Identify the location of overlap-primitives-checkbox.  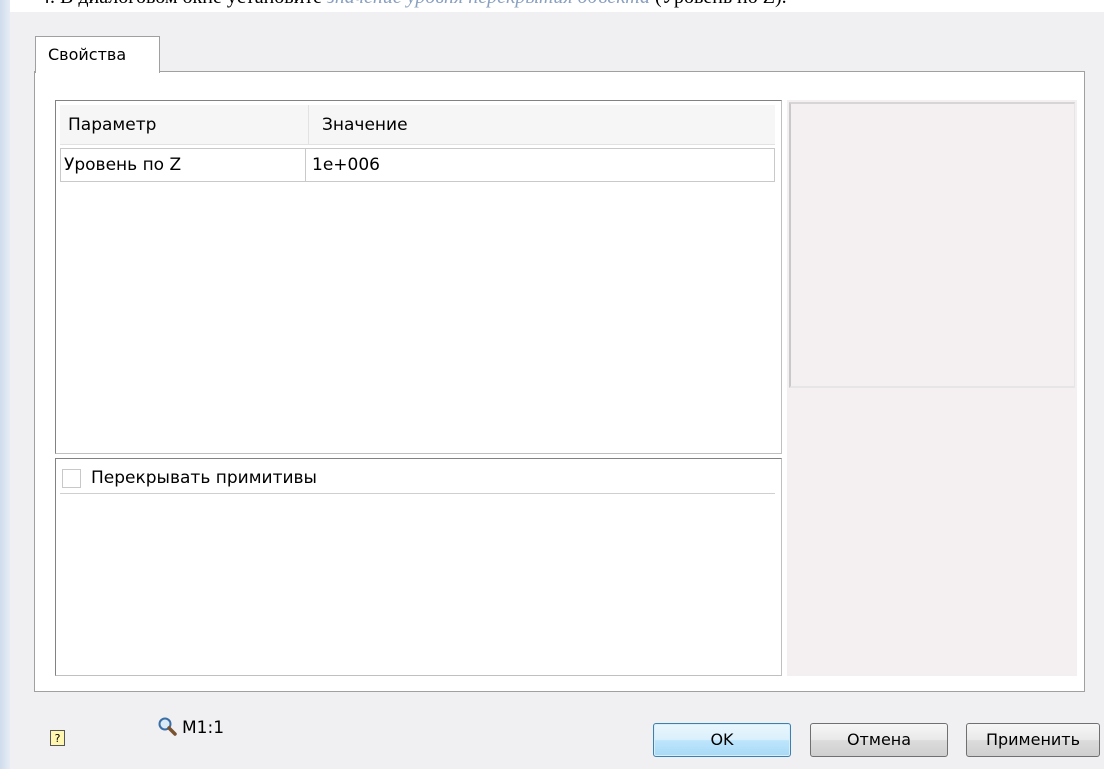
(71, 478).